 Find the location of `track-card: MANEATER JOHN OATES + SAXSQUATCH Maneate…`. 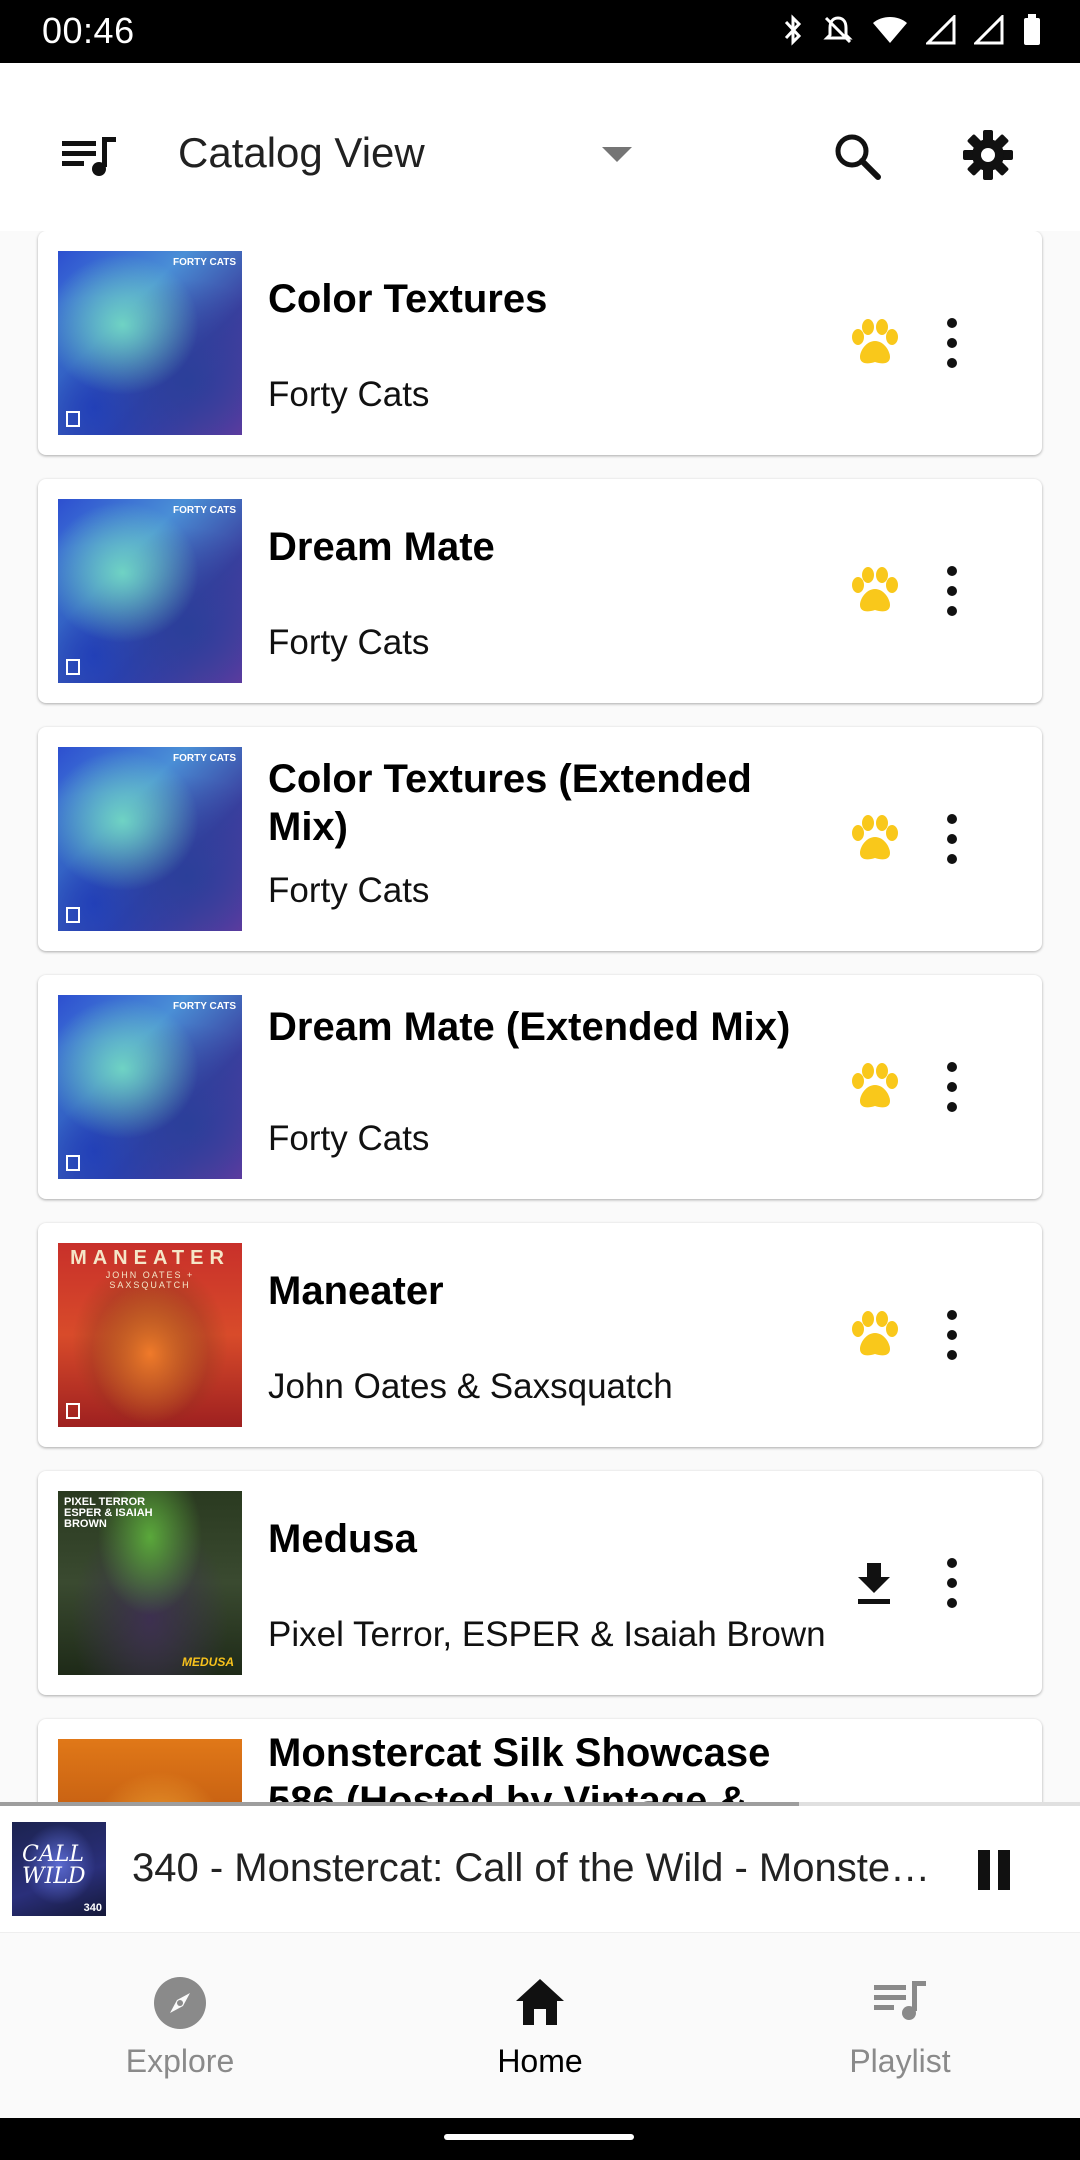

track-card: MANEATER JOHN OATES + SAXSQUATCH Maneate… is located at coordinates (540, 1335).